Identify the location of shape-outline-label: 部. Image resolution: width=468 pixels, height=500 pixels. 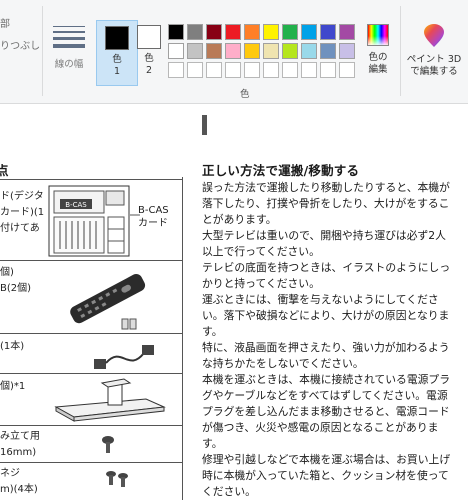
(20, 25).